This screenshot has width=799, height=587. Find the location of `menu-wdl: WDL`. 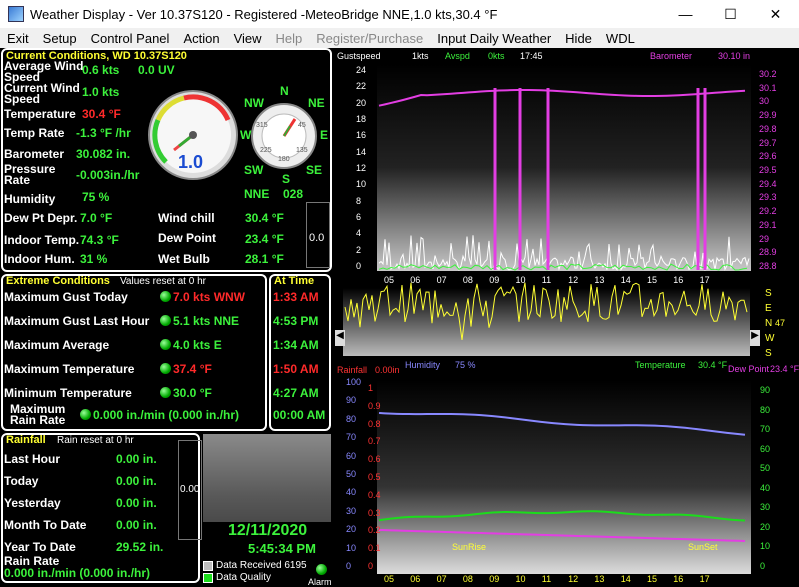

menu-wdl: WDL is located at coordinates (620, 38).